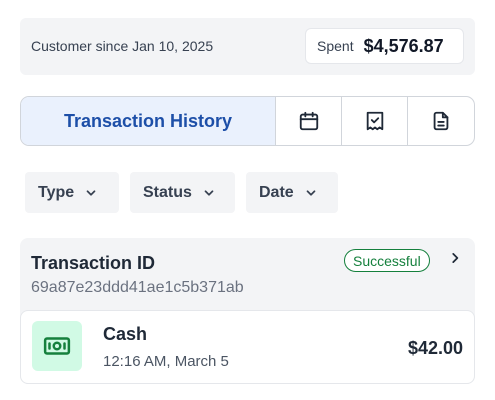  I want to click on tab-bar: Transaction History, so click(247, 121).